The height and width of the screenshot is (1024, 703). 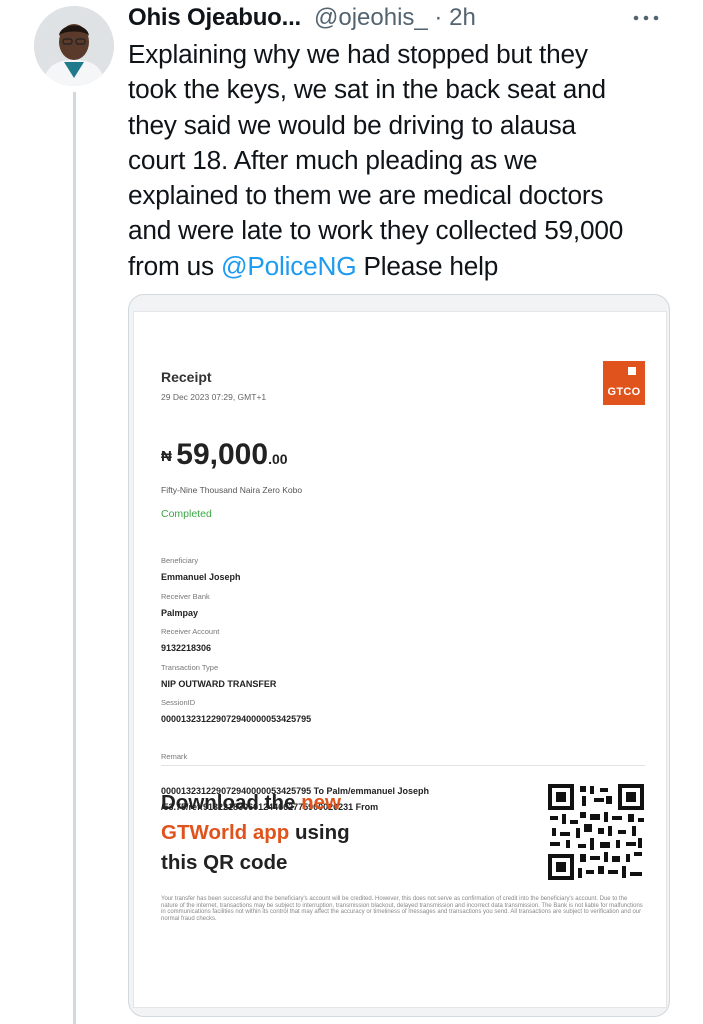 I want to click on field-receiver-account: Receiver Account 9132218306, so click(x=190, y=641).